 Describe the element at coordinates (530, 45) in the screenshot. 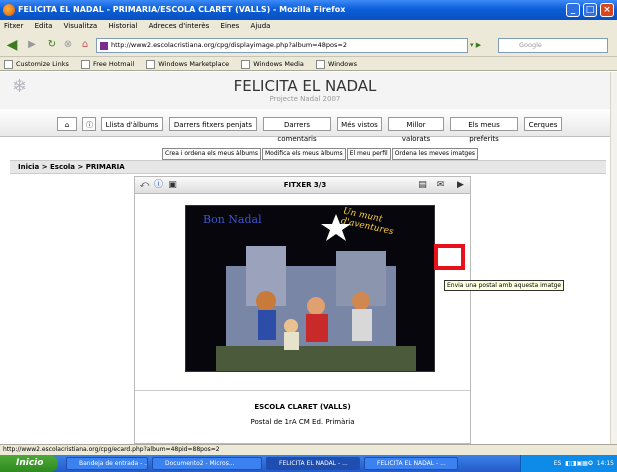

I see `search-placeholder: Google` at that location.